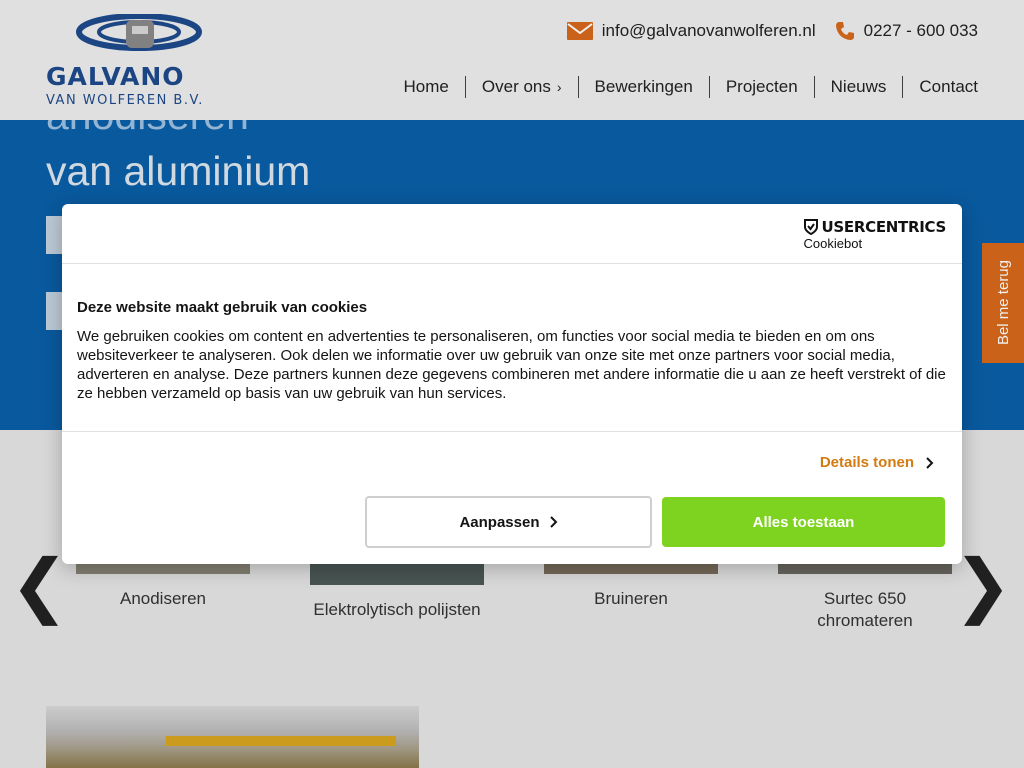 The height and width of the screenshot is (768, 1024). What do you see at coordinates (499, 522) in the screenshot?
I see `customize-label: Aanpassen` at bounding box center [499, 522].